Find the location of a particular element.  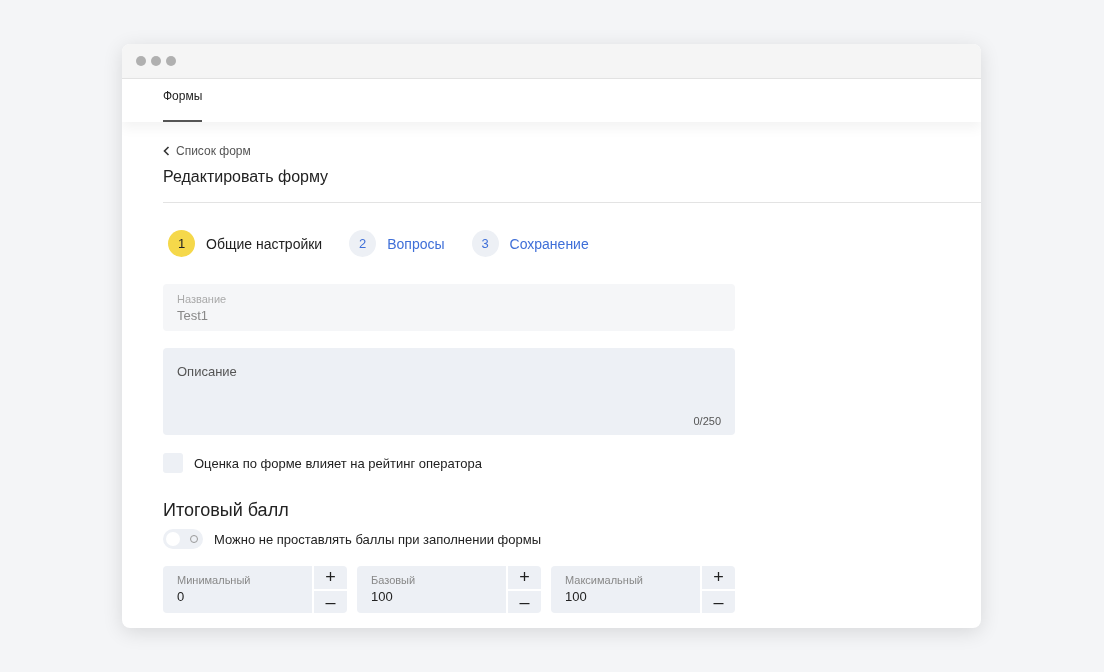

field-label: Название is located at coordinates (202, 299).